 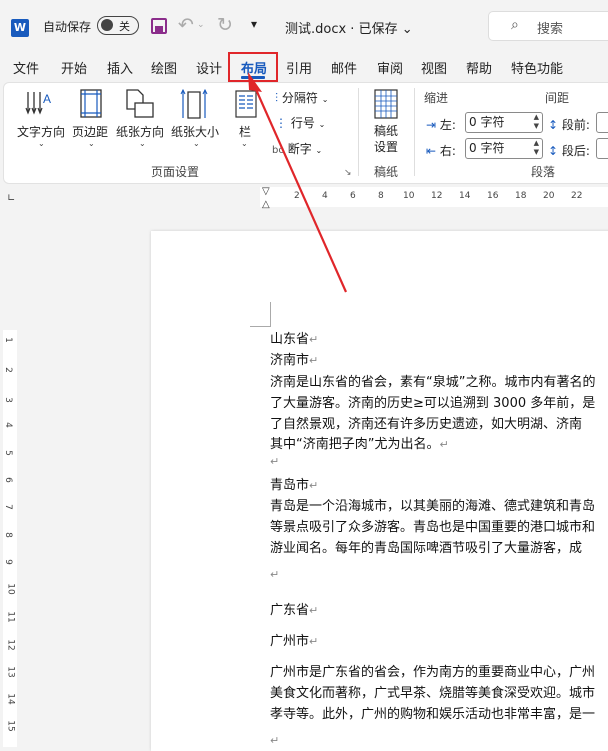 I want to click on breaks-button: ⫶ 分隔符 ⌄, so click(x=301, y=97).